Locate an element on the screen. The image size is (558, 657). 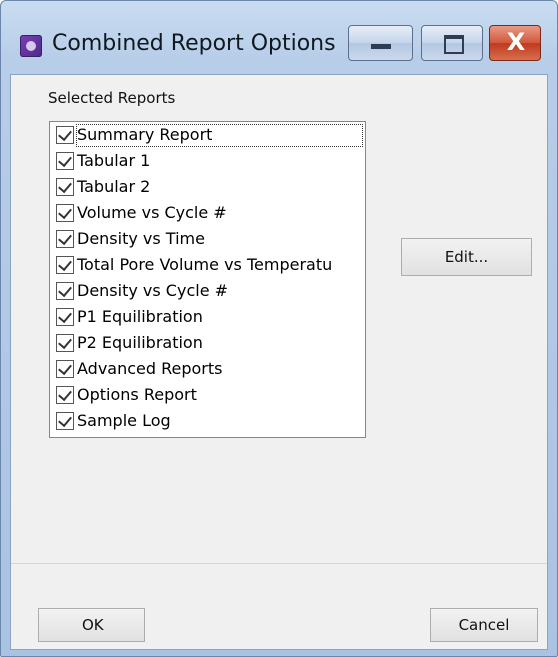
list-item-label: Tabular 2 is located at coordinates (114, 186).